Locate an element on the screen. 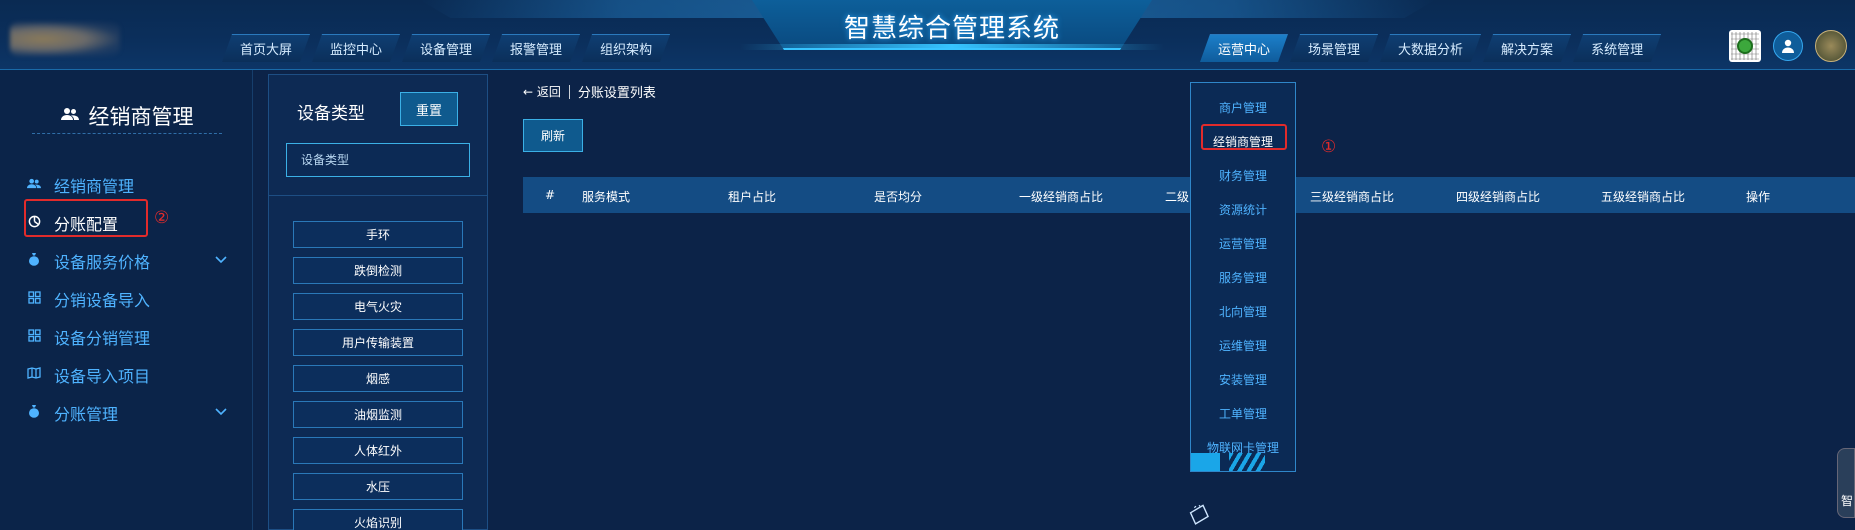 The height and width of the screenshot is (530, 1855). device-type-item: 用户传输装置 is located at coordinates (378, 342).